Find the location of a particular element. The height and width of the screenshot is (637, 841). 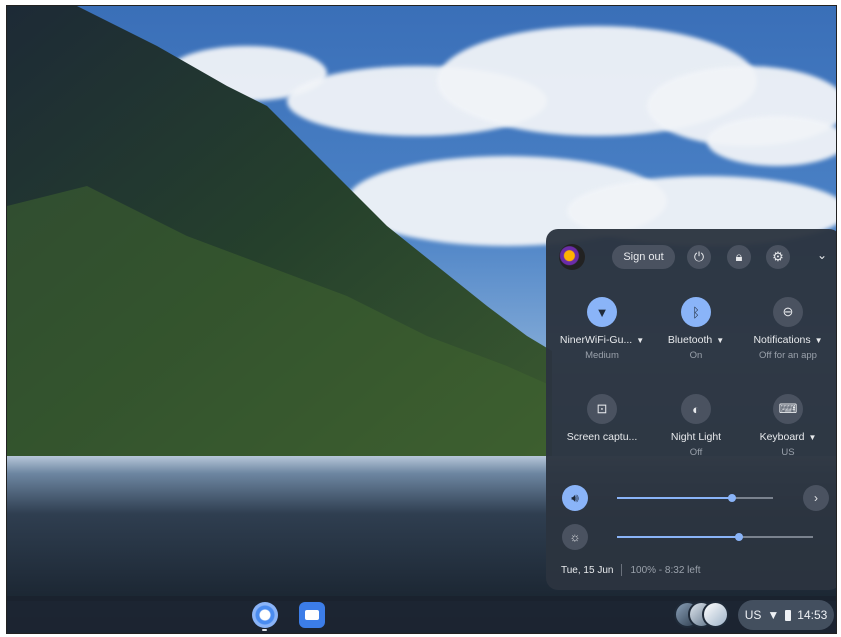

night-light-icon: ◐ is located at coordinates (696, 409).